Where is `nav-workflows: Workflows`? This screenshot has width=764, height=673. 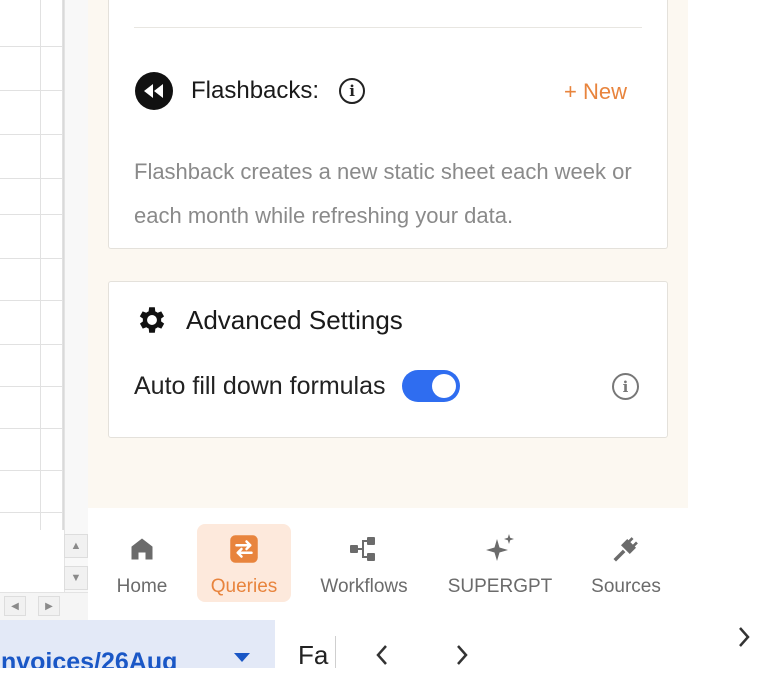
nav-workflows: Workflows is located at coordinates (364, 563).